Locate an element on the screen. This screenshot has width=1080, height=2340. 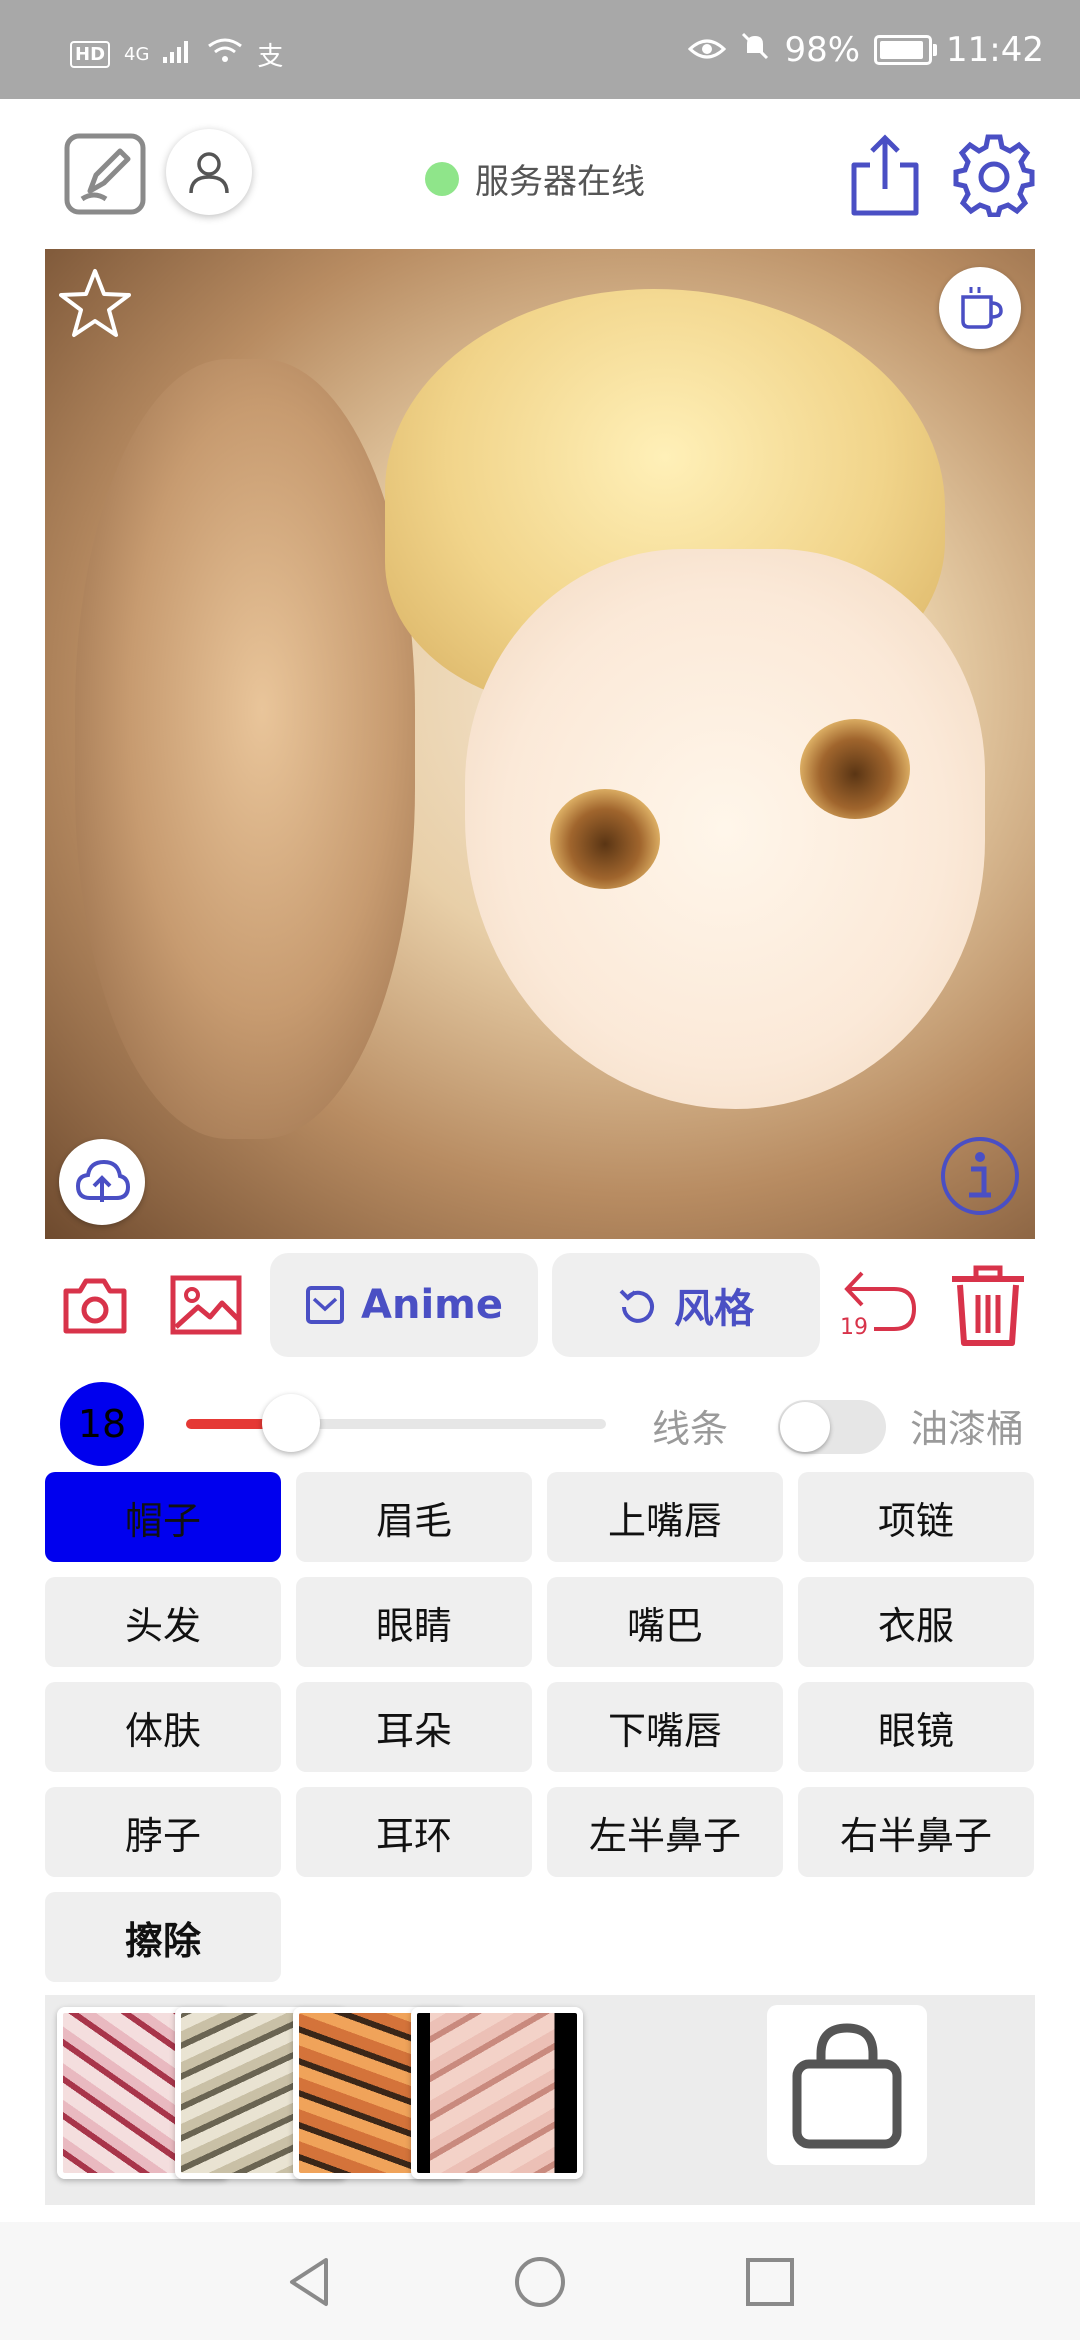
style-label: 风格 is located at coordinates (714, 1309).